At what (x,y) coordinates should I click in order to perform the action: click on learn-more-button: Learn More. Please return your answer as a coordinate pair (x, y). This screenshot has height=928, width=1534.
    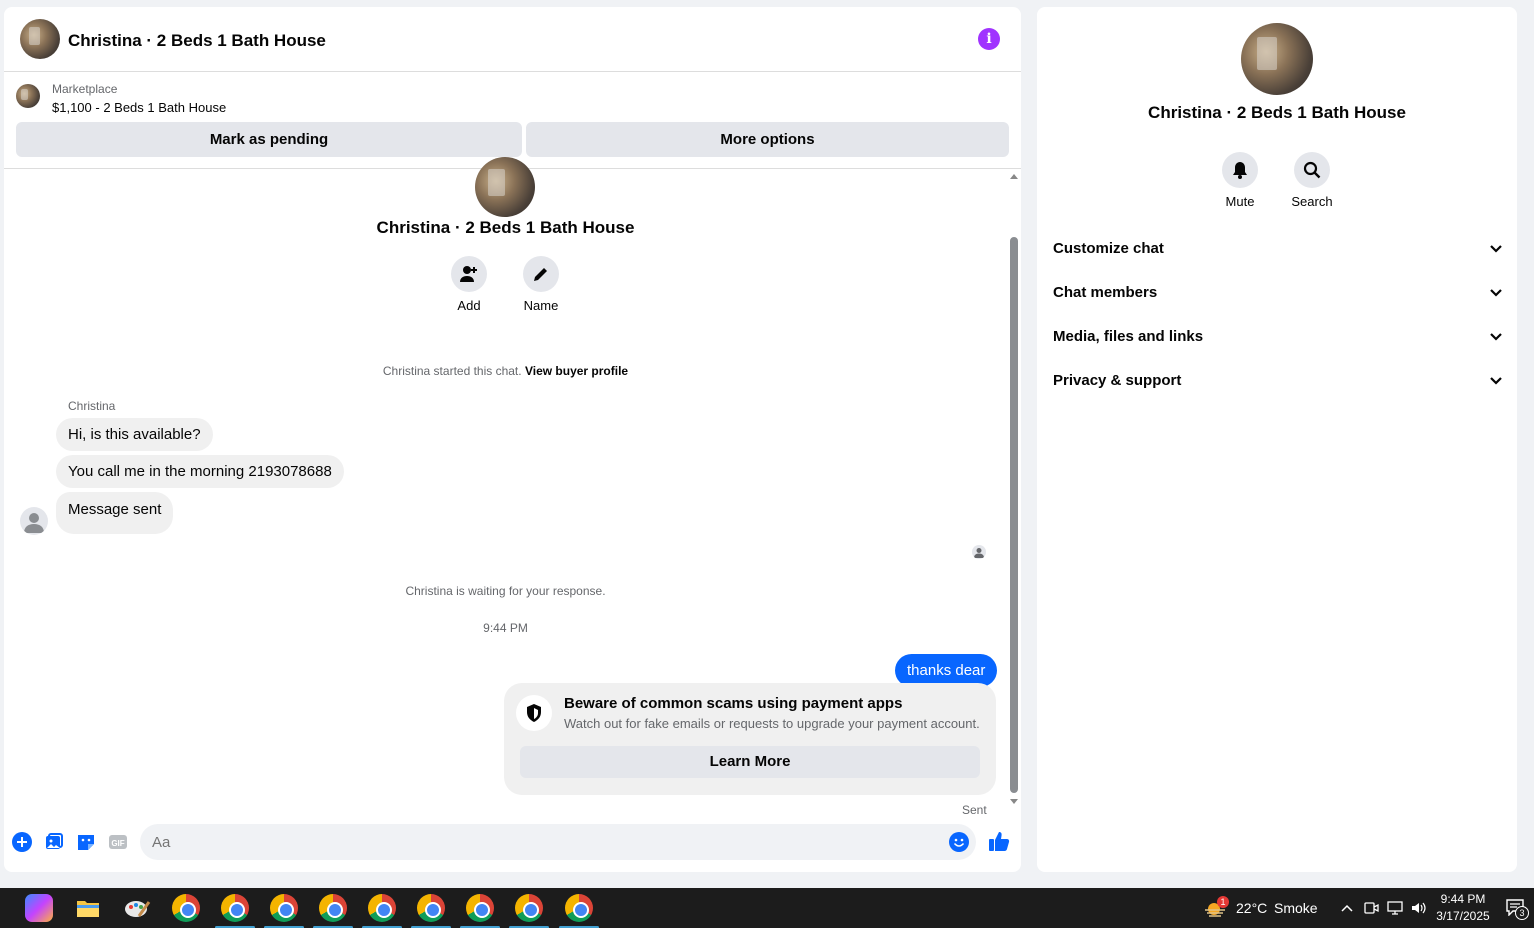
    Looking at the image, I should click on (750, 762).